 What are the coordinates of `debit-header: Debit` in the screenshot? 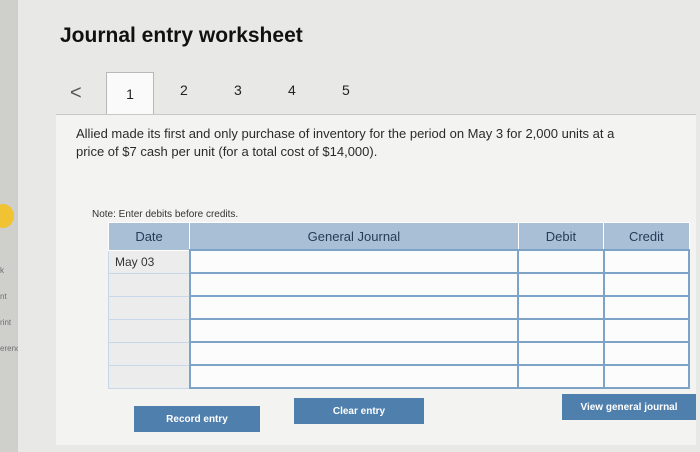 It's located at (561, 236).